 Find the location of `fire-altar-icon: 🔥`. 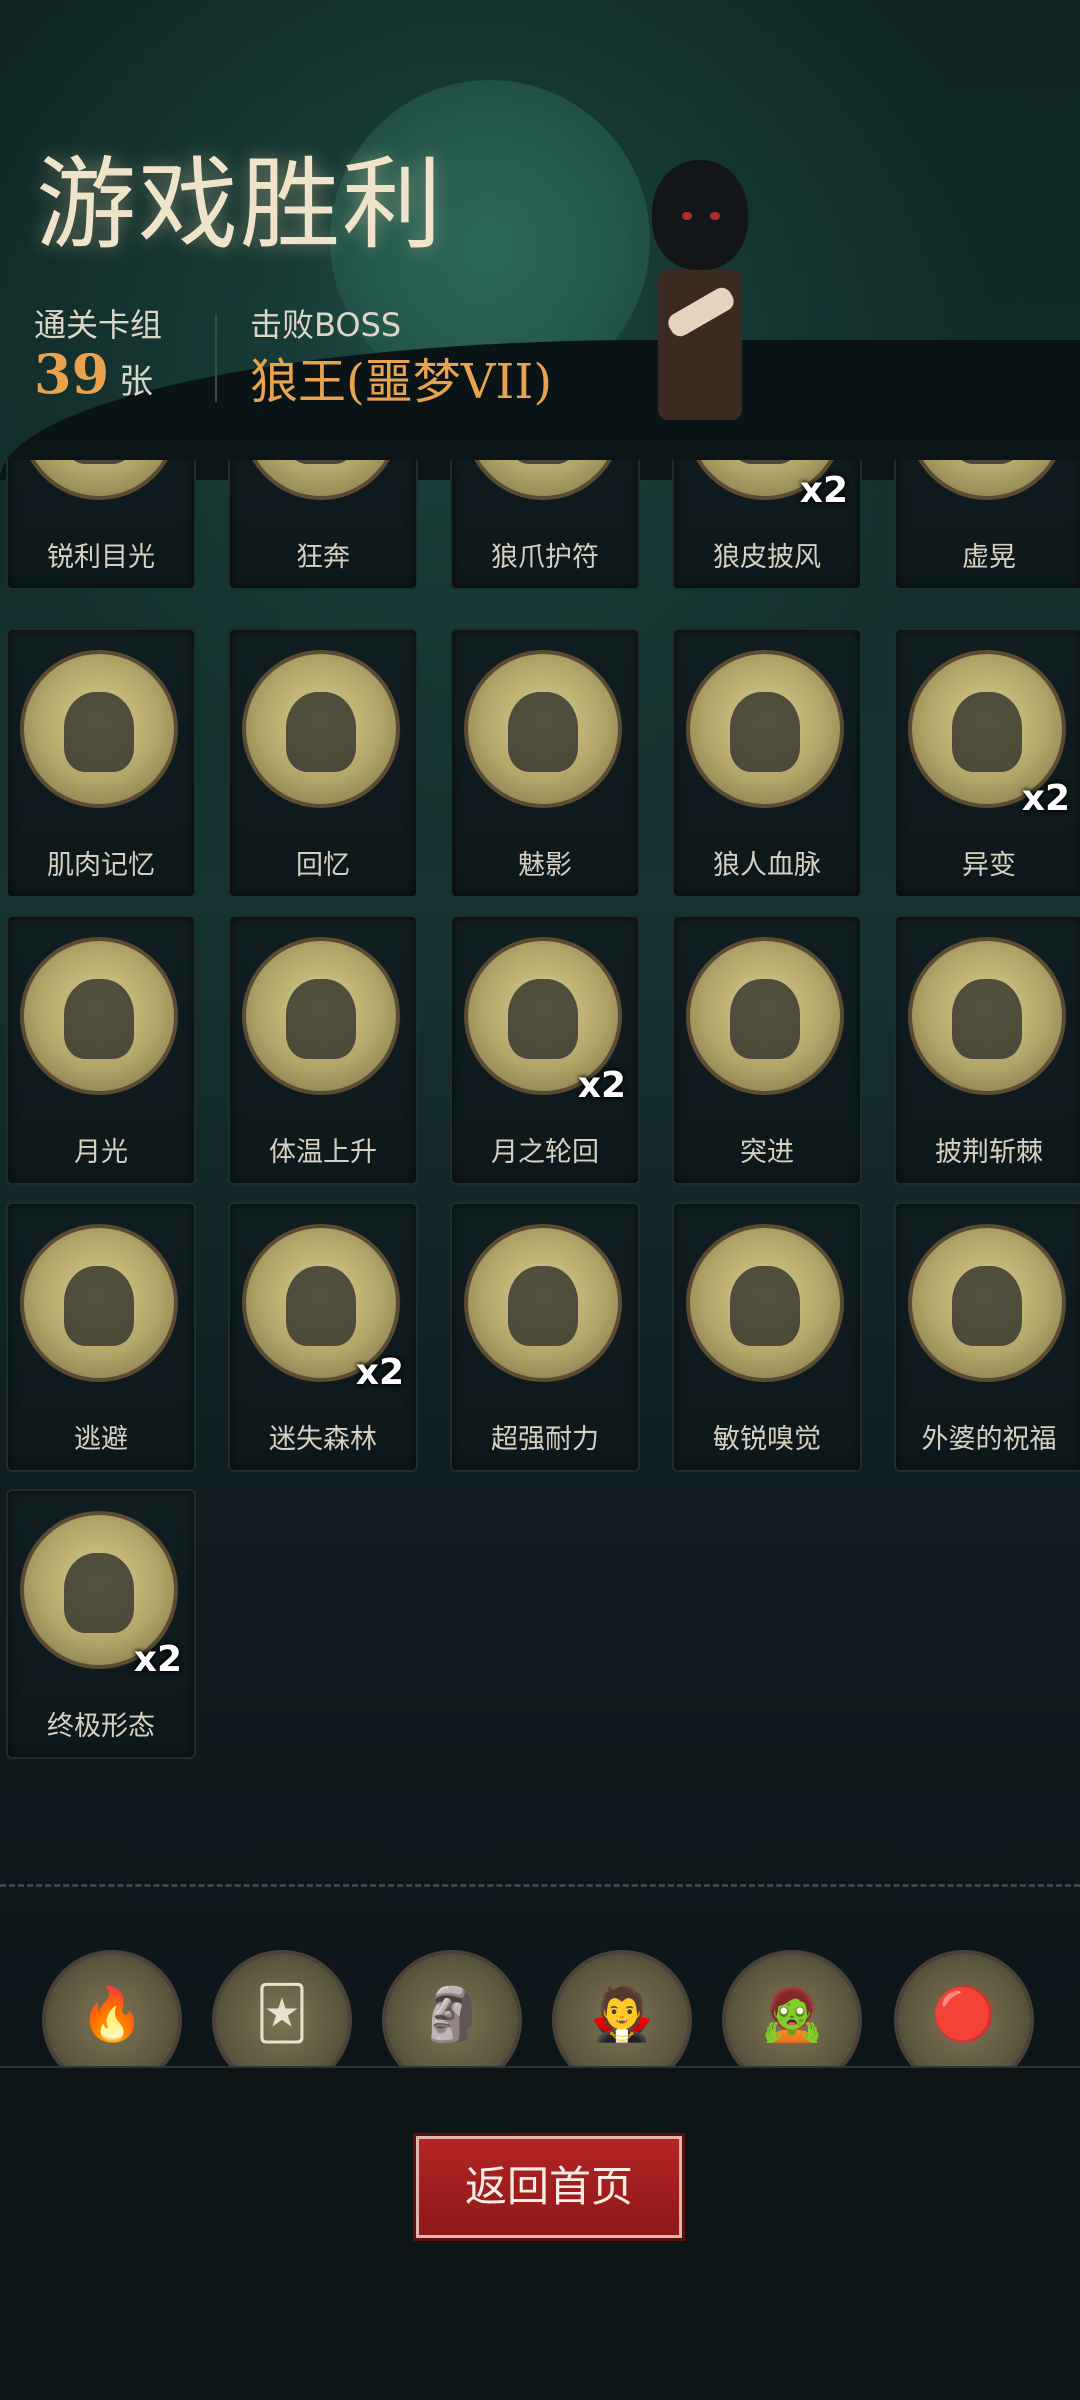

fire-altar-icon: 🔥 is located at coordinates (112, 2010).